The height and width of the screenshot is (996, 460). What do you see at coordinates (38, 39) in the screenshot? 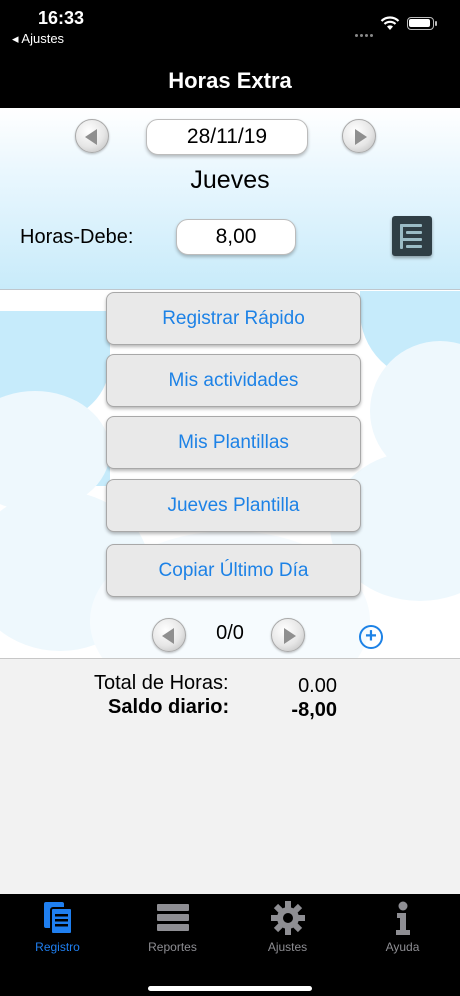
I see `back-to-settings-link: ◂ Ajustes` at bounding box center [38, 39].